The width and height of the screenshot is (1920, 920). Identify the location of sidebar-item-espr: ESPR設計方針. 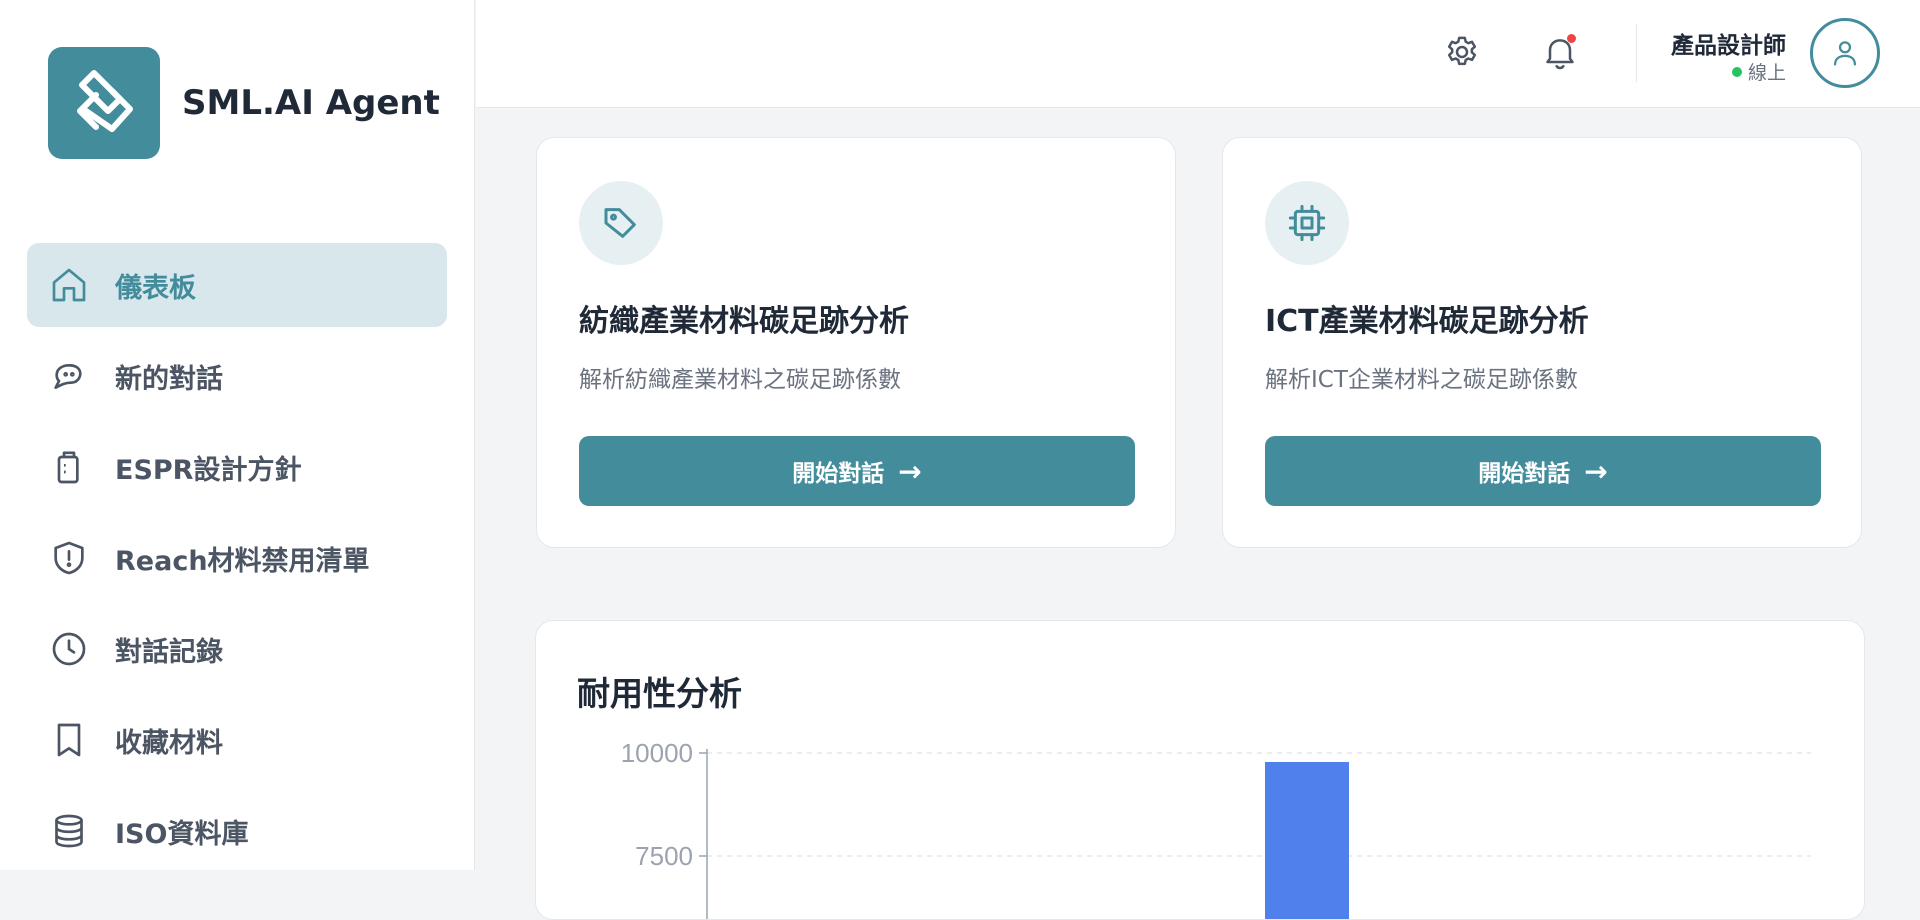
(237, 467).